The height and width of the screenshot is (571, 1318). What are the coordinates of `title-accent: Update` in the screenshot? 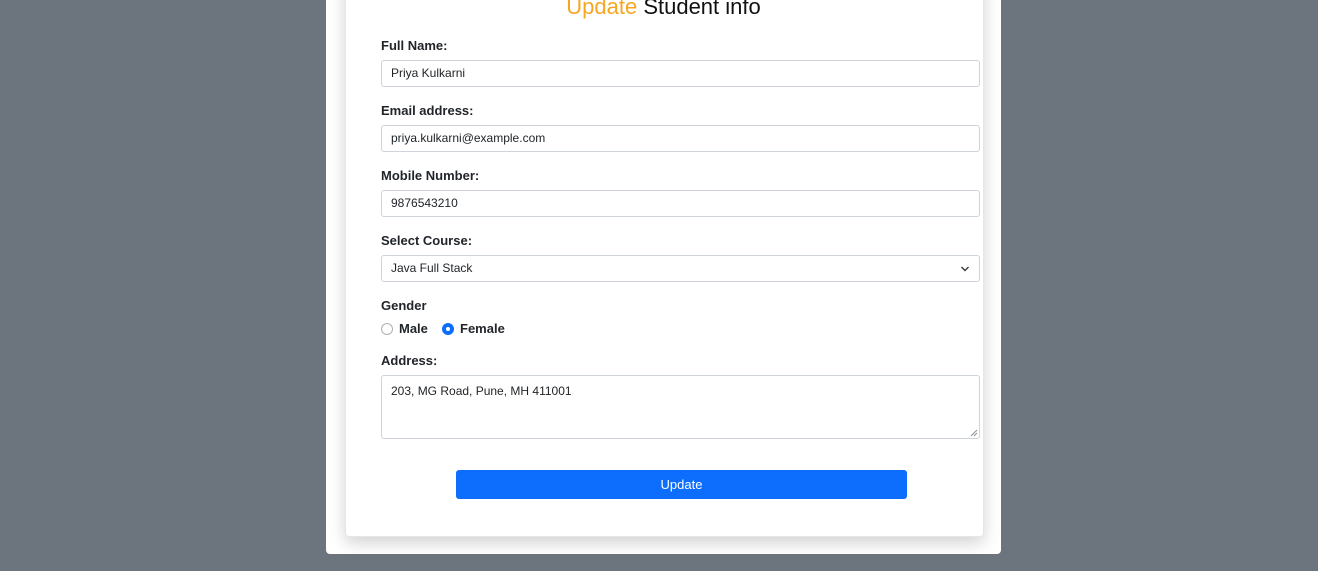 It's located at (602, 9).